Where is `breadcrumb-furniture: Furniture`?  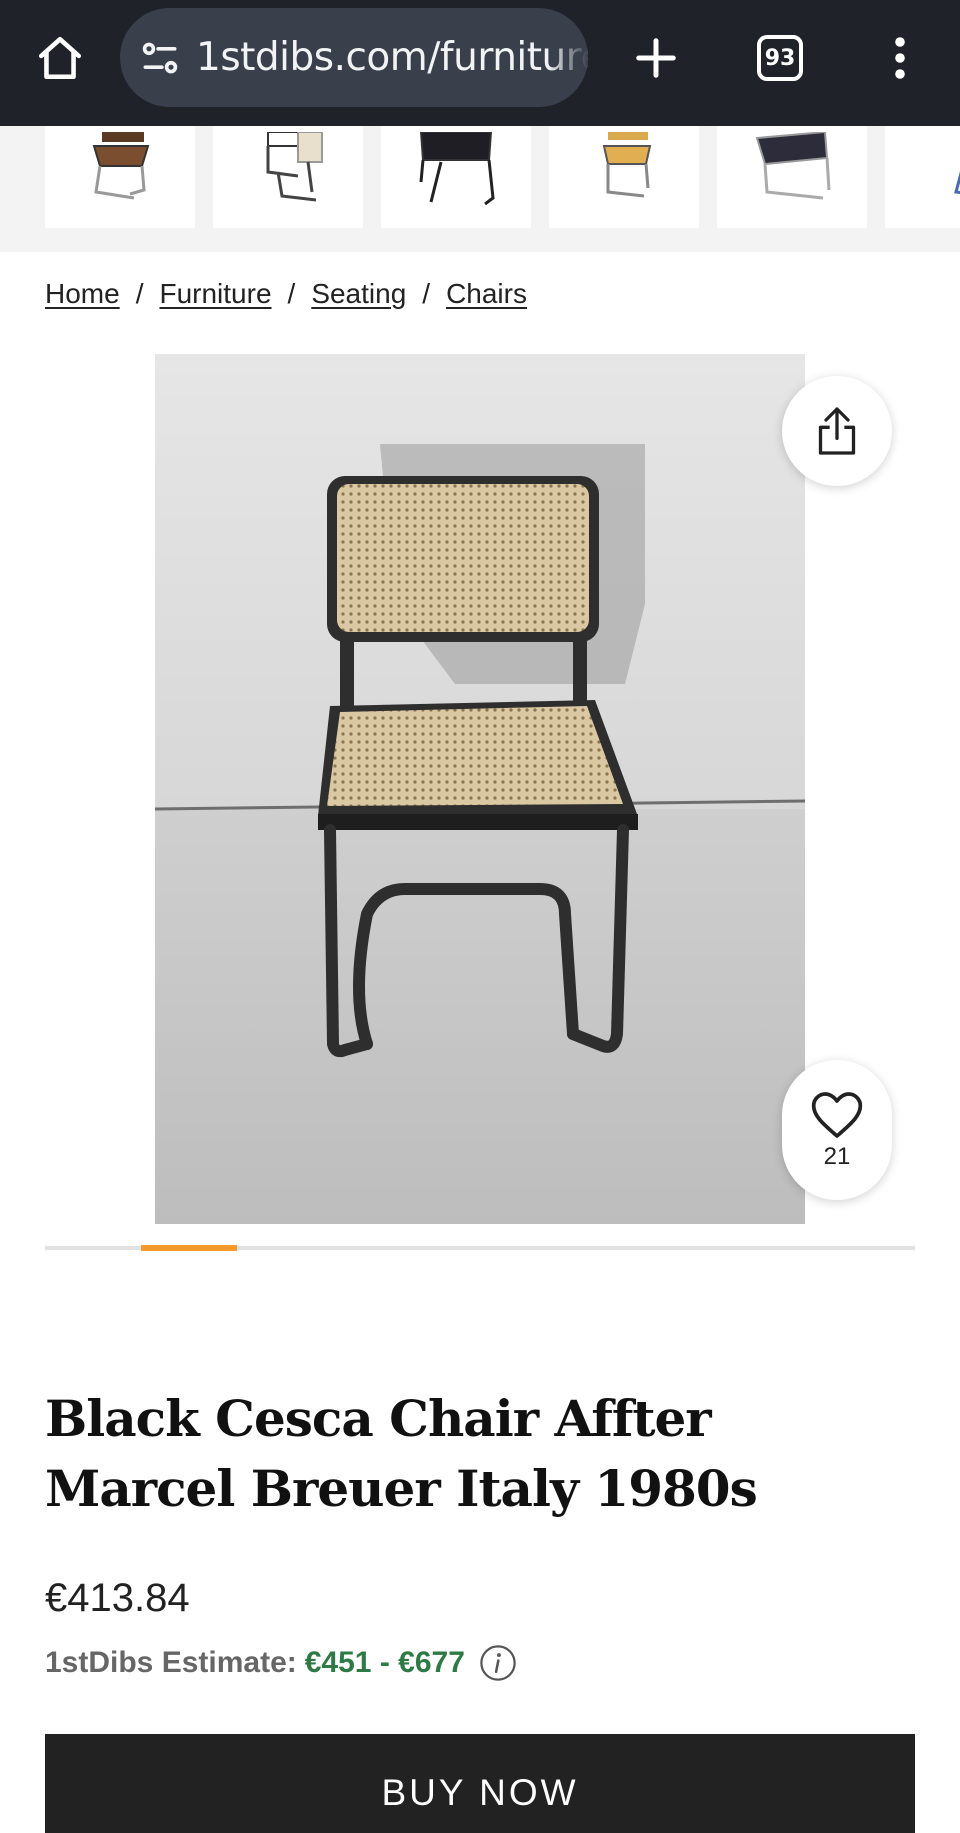 breadcrumb-furniture: Furniture is located at coordinates (215, 294).